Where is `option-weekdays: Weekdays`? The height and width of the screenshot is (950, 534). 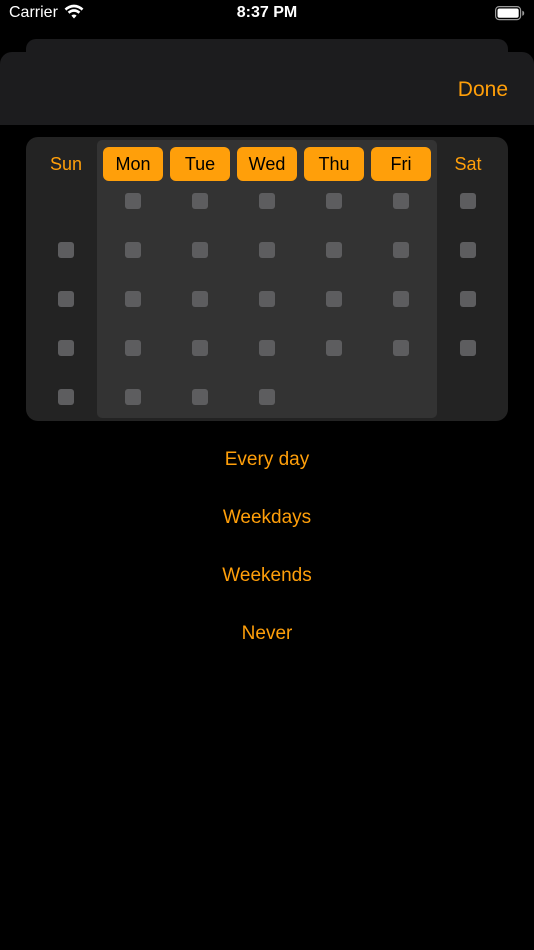 option-weekdays: Weekdays is located at coordinates (267, 527).